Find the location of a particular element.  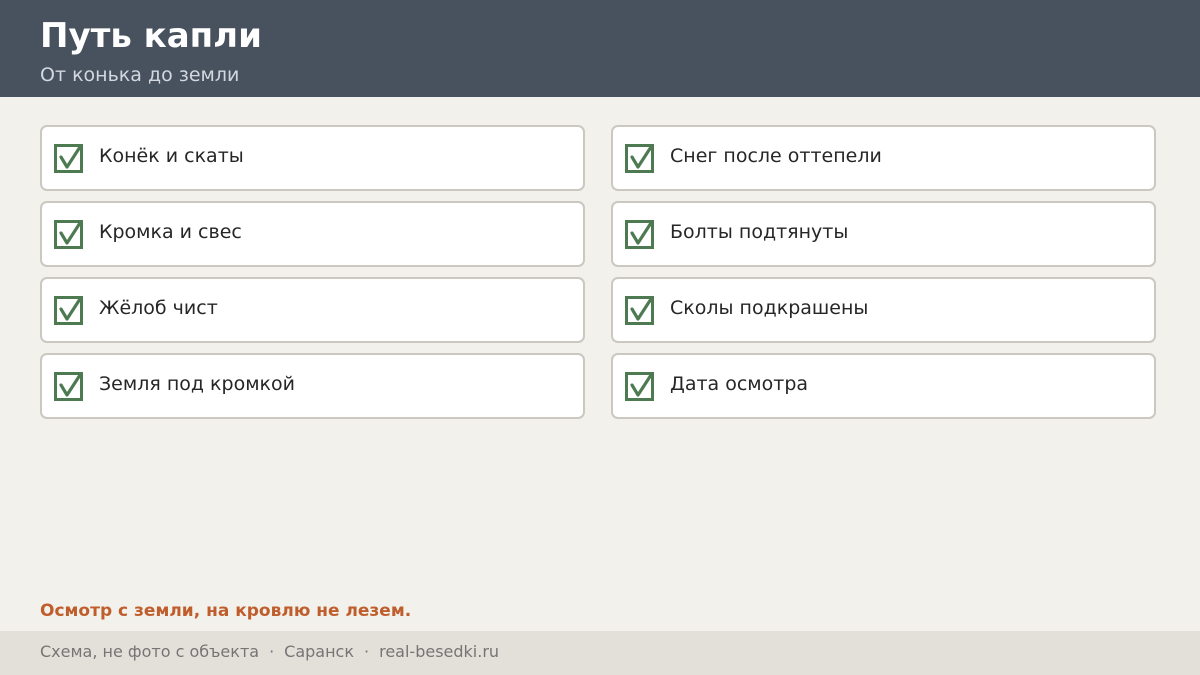

checklist-item-label: Дата осмотра is located at coordinates (739, 384).